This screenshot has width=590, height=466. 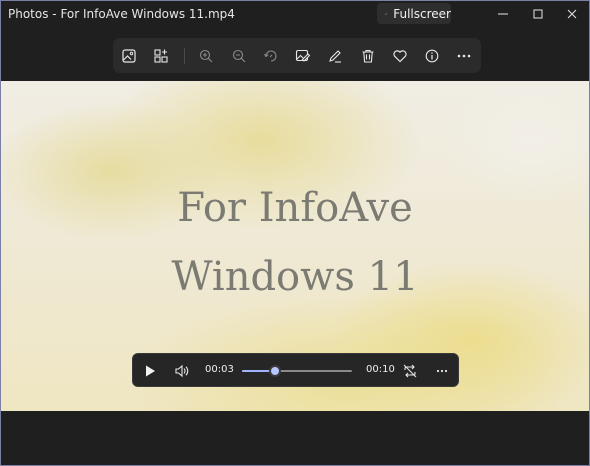 I want to click on image-view-icon, so click(x=129, y=56).